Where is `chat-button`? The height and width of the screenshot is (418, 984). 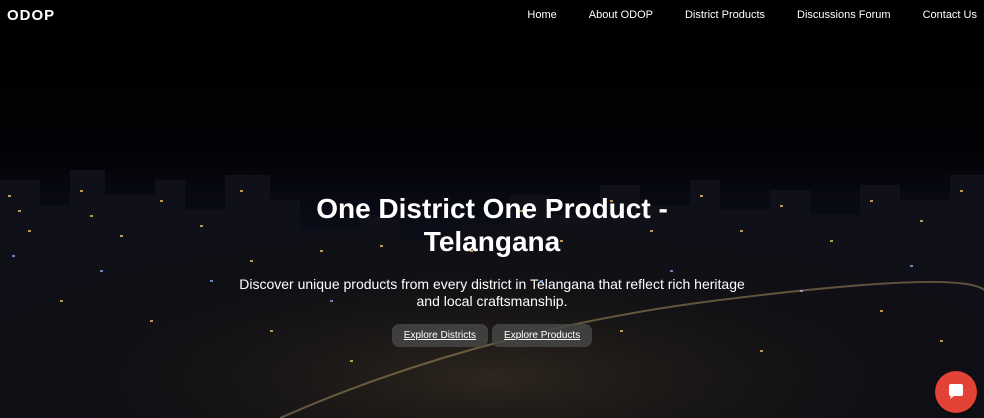
chat-button is located at coordinates (956, 392).